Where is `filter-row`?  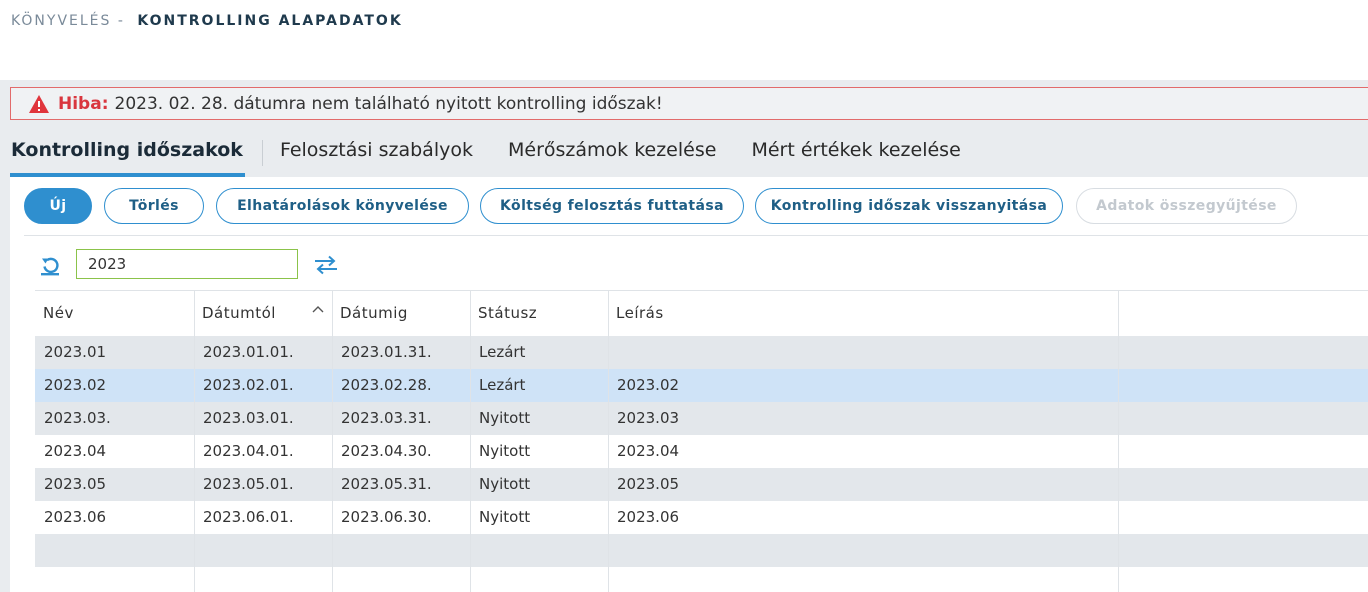
filter-row is located at coordinates (689, 264).